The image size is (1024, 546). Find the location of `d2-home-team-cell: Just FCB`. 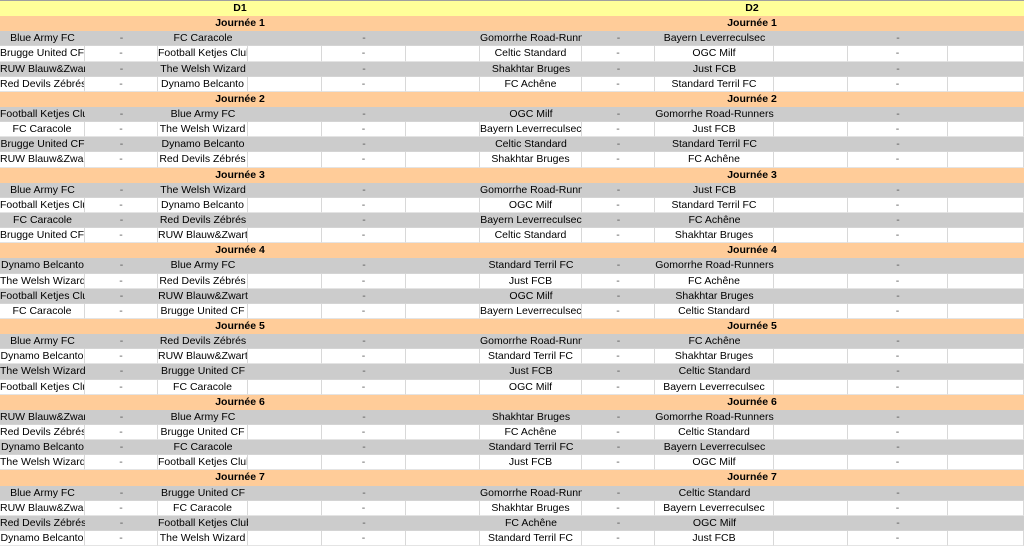

d2-home-team-cell: Just FCB is located at coordinates (531, 463).